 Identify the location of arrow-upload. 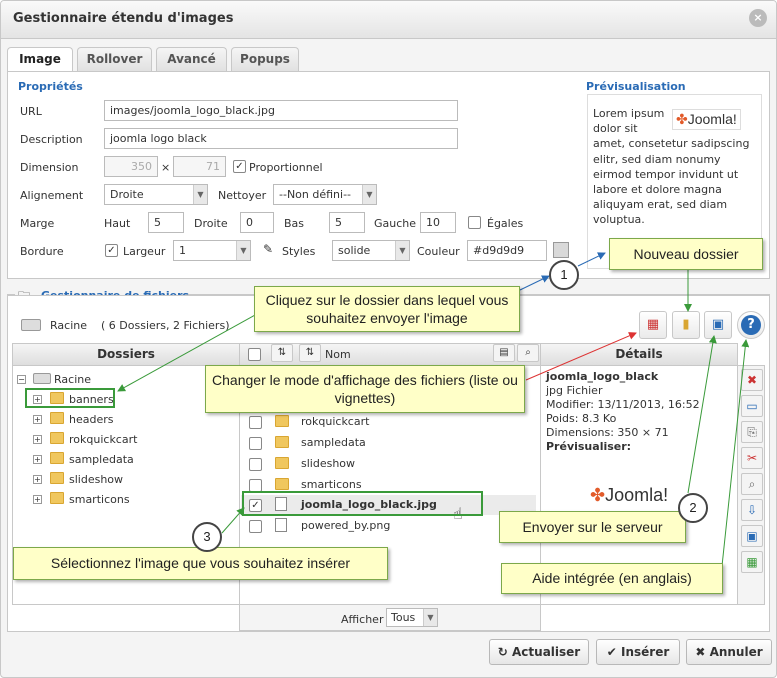
(702, 414).